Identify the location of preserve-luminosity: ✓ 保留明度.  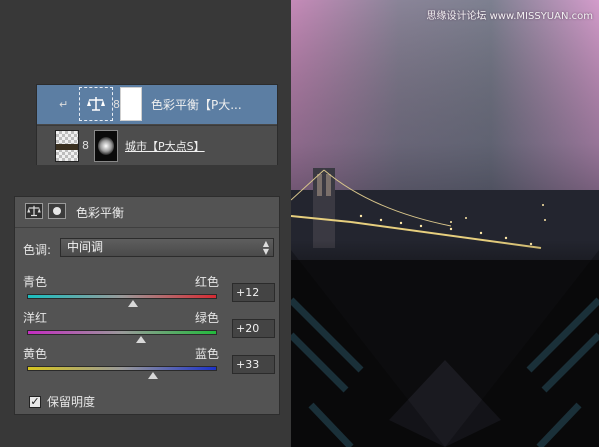
(62, 401).